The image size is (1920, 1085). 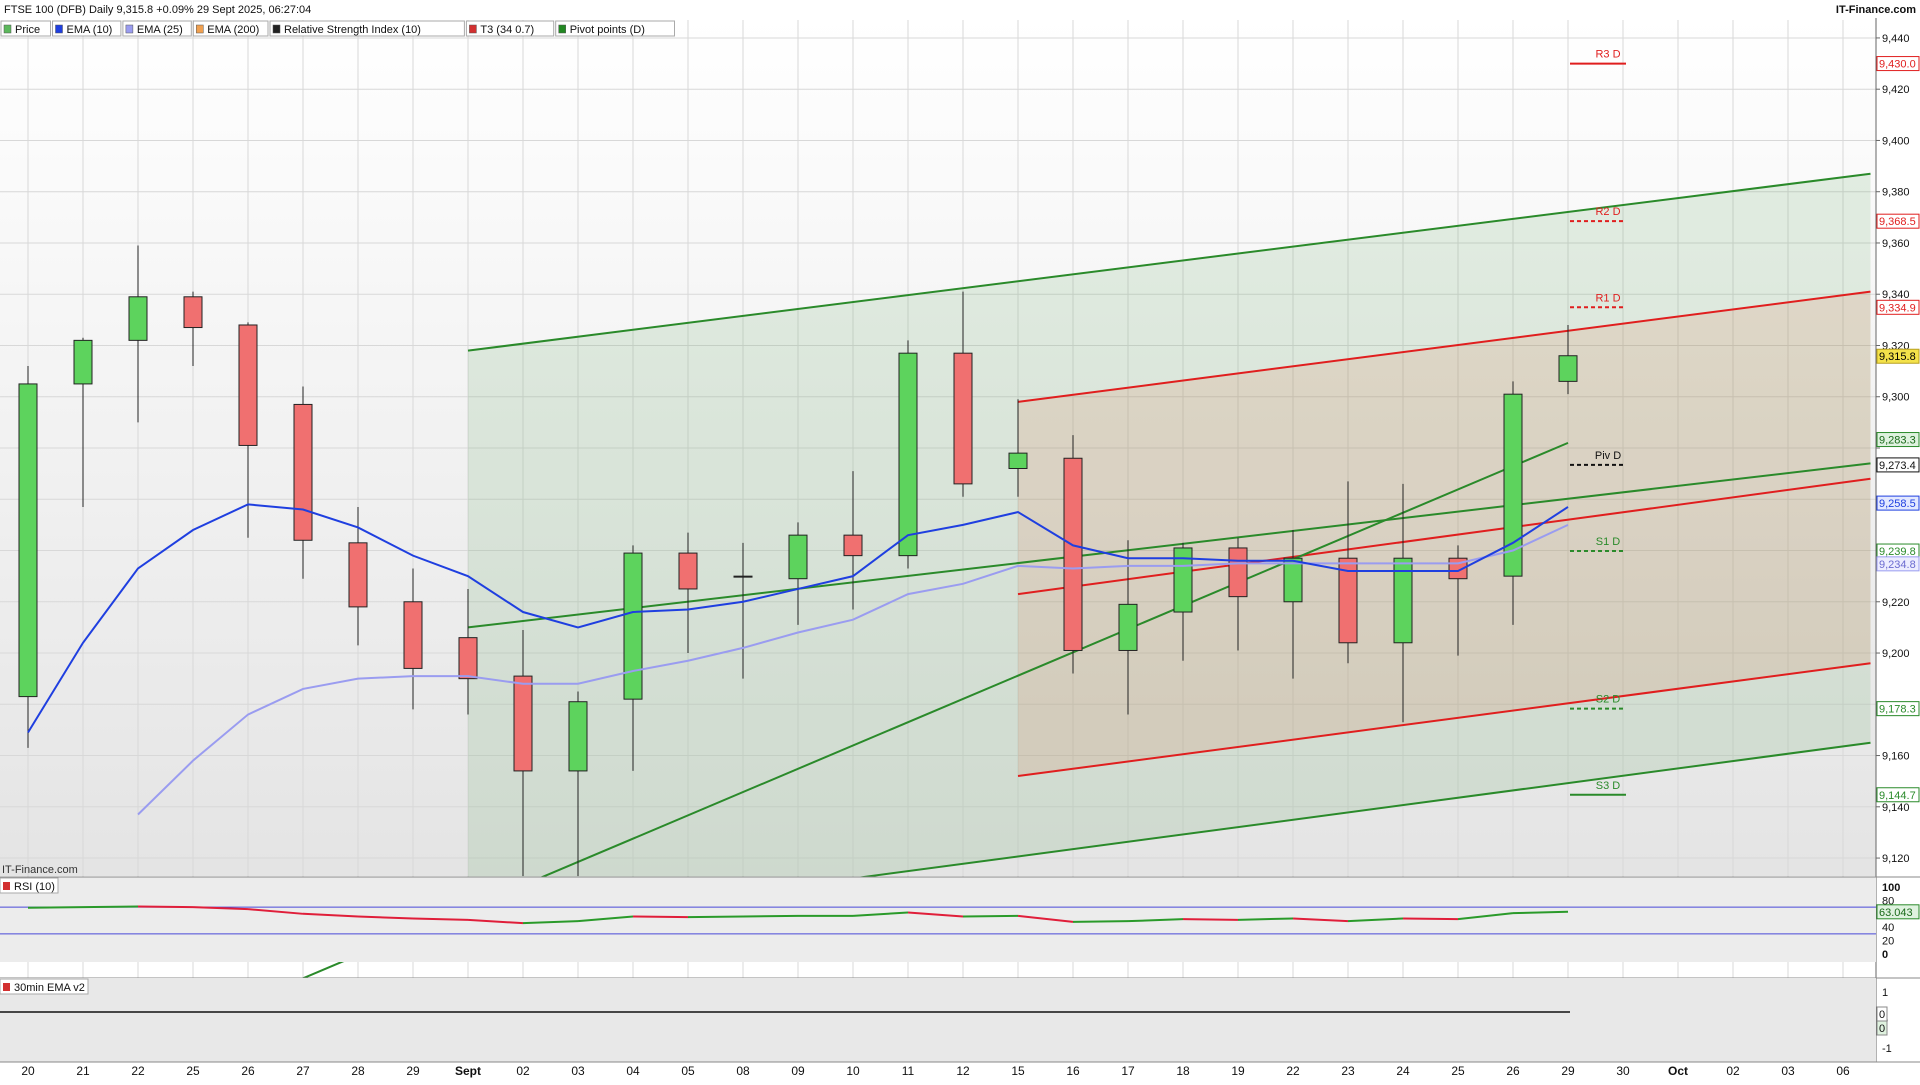 I want to click on legend-label: T3 (34 0.7), so click(x=507, y=30).